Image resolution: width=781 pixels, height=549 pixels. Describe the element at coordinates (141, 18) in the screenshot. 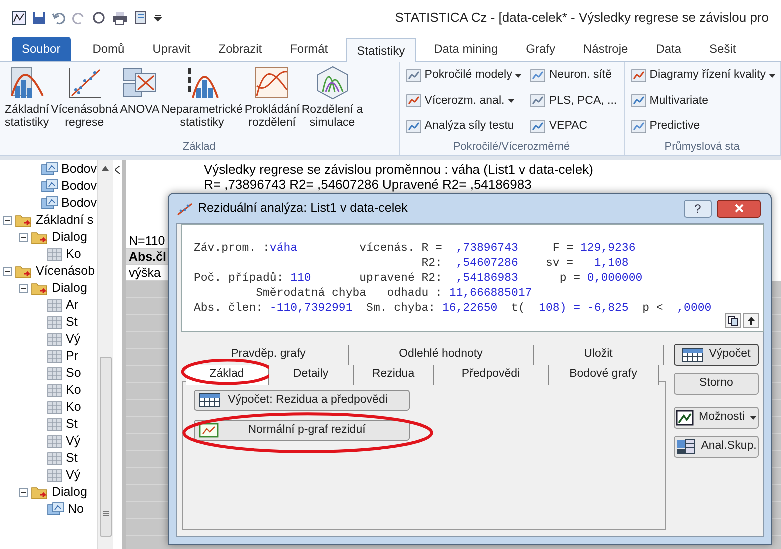

I see `document-icon` at that location.